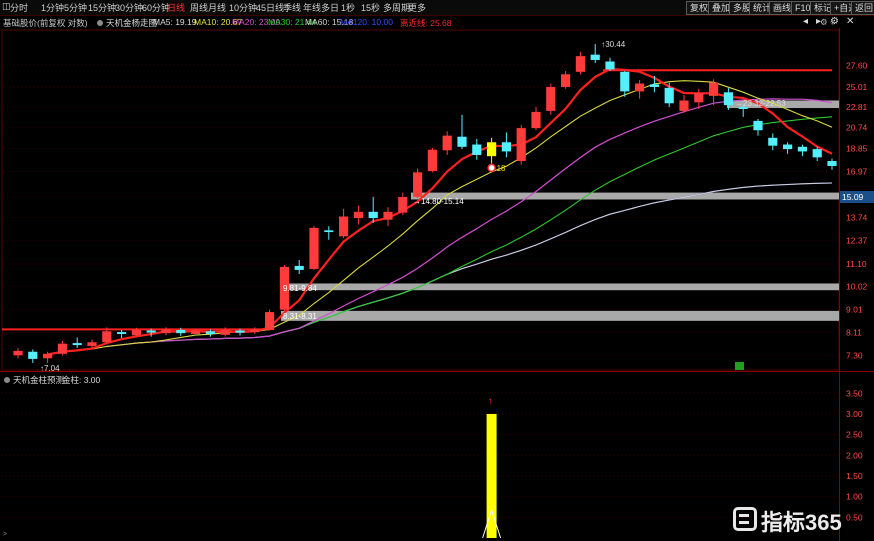 Image resolution: width=874 pixels, height=541 pixels. Describe the element at coordinates (81, 380) in the screenshot. I see `sub-indicator-value: 金柱: 3.00` at that location.